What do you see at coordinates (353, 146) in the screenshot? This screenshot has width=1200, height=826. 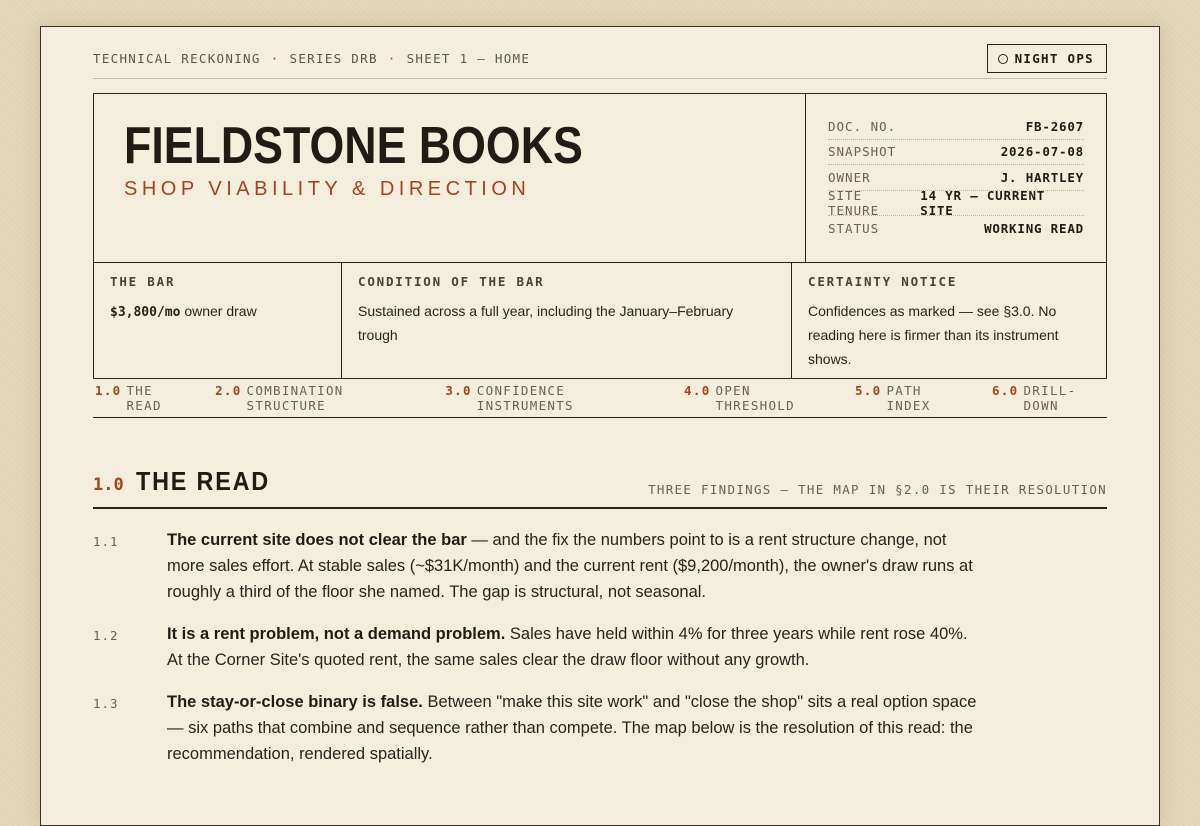 I see `page-title: FIELDSTONE BOOKS` at bounding box center [353, 146].